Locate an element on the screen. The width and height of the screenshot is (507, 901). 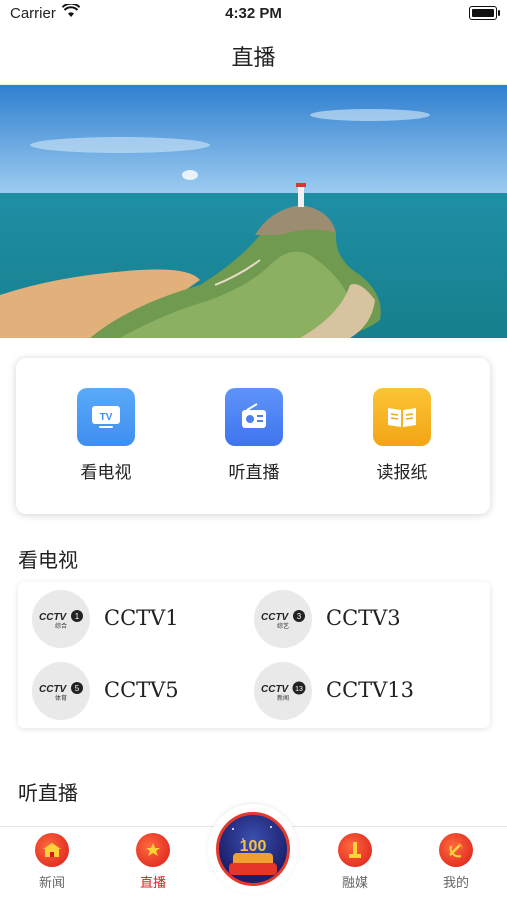
anniversary-cake-icon: 100 is located at coordinates (253, 849).